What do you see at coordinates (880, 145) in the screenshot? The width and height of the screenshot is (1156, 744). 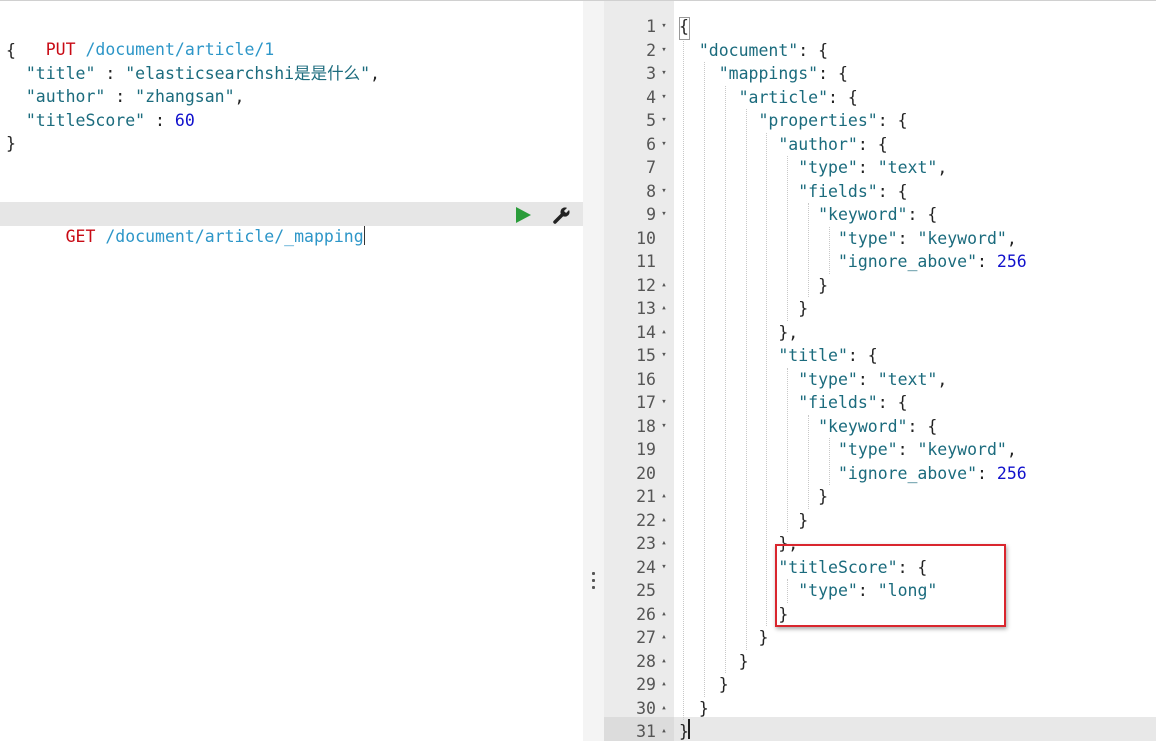 I see `output-line: 6 ▾ "author": {` at bounding box center [880, 145].